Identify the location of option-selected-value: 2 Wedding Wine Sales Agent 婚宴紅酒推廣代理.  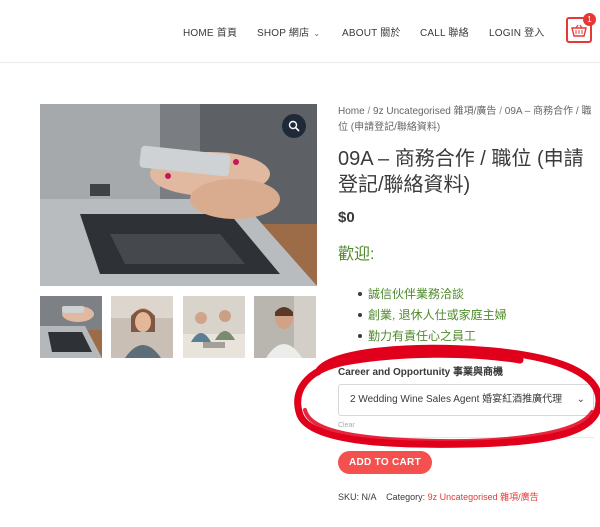
(456, 399).